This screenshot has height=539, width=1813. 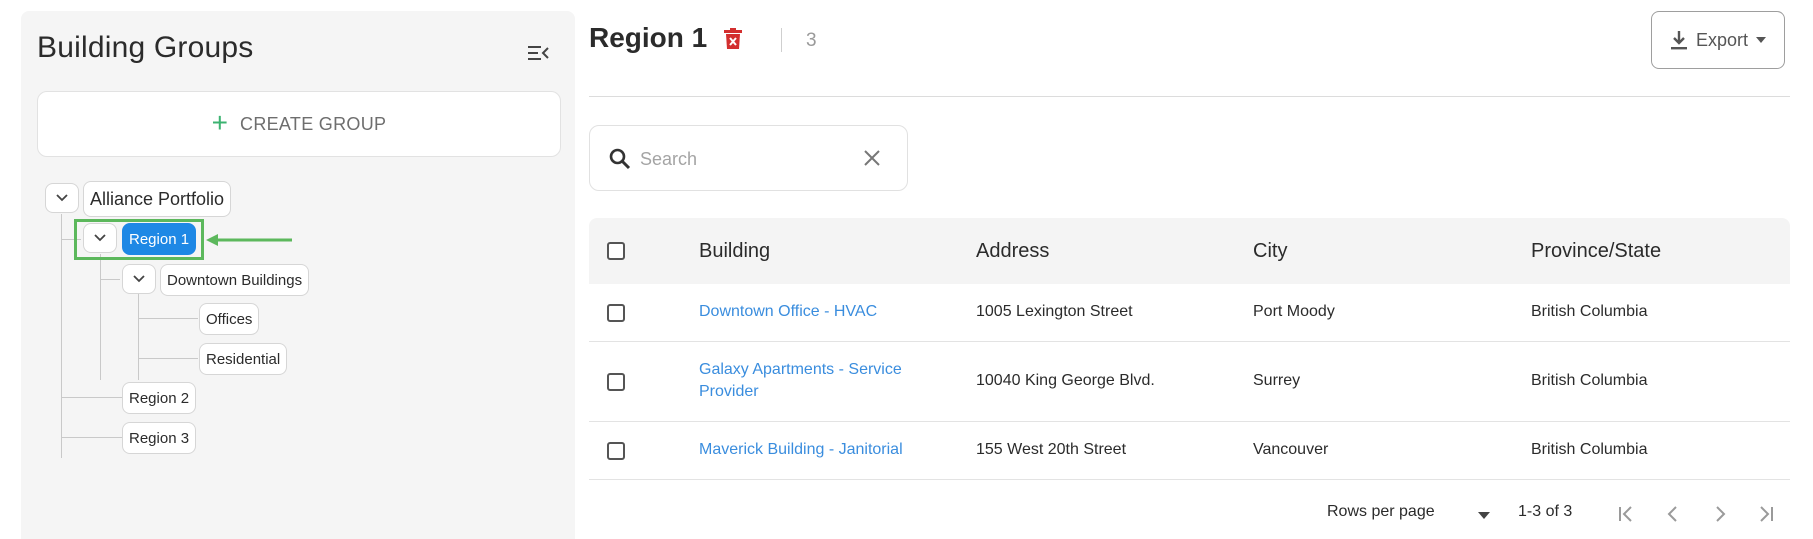 I want to click on column-header-city: City, so click(x=1270, y=251).